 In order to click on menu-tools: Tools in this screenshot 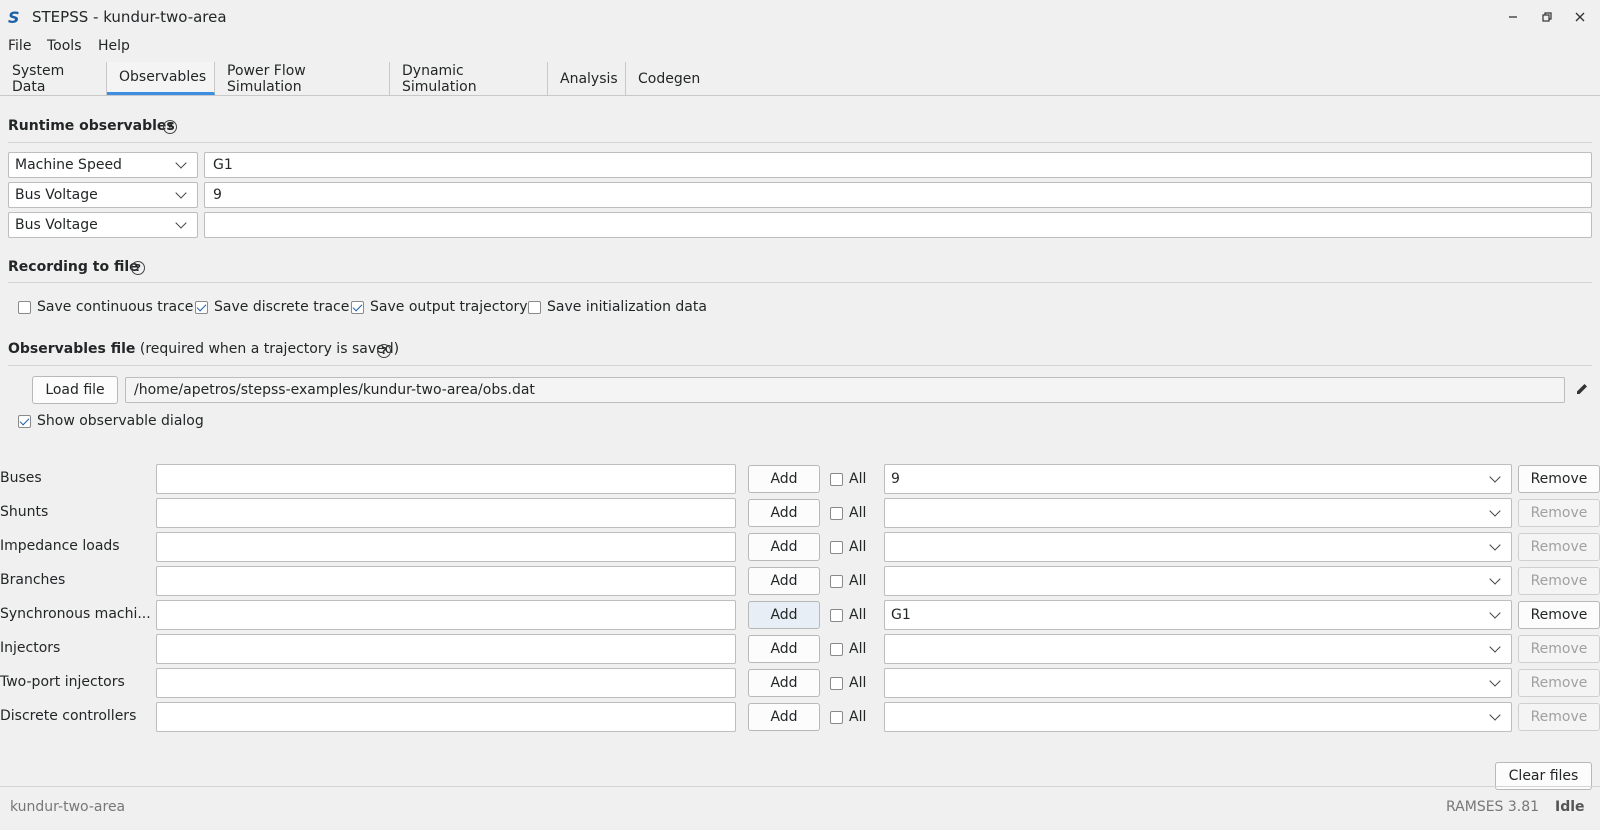, I will do `click(64, 46)`.